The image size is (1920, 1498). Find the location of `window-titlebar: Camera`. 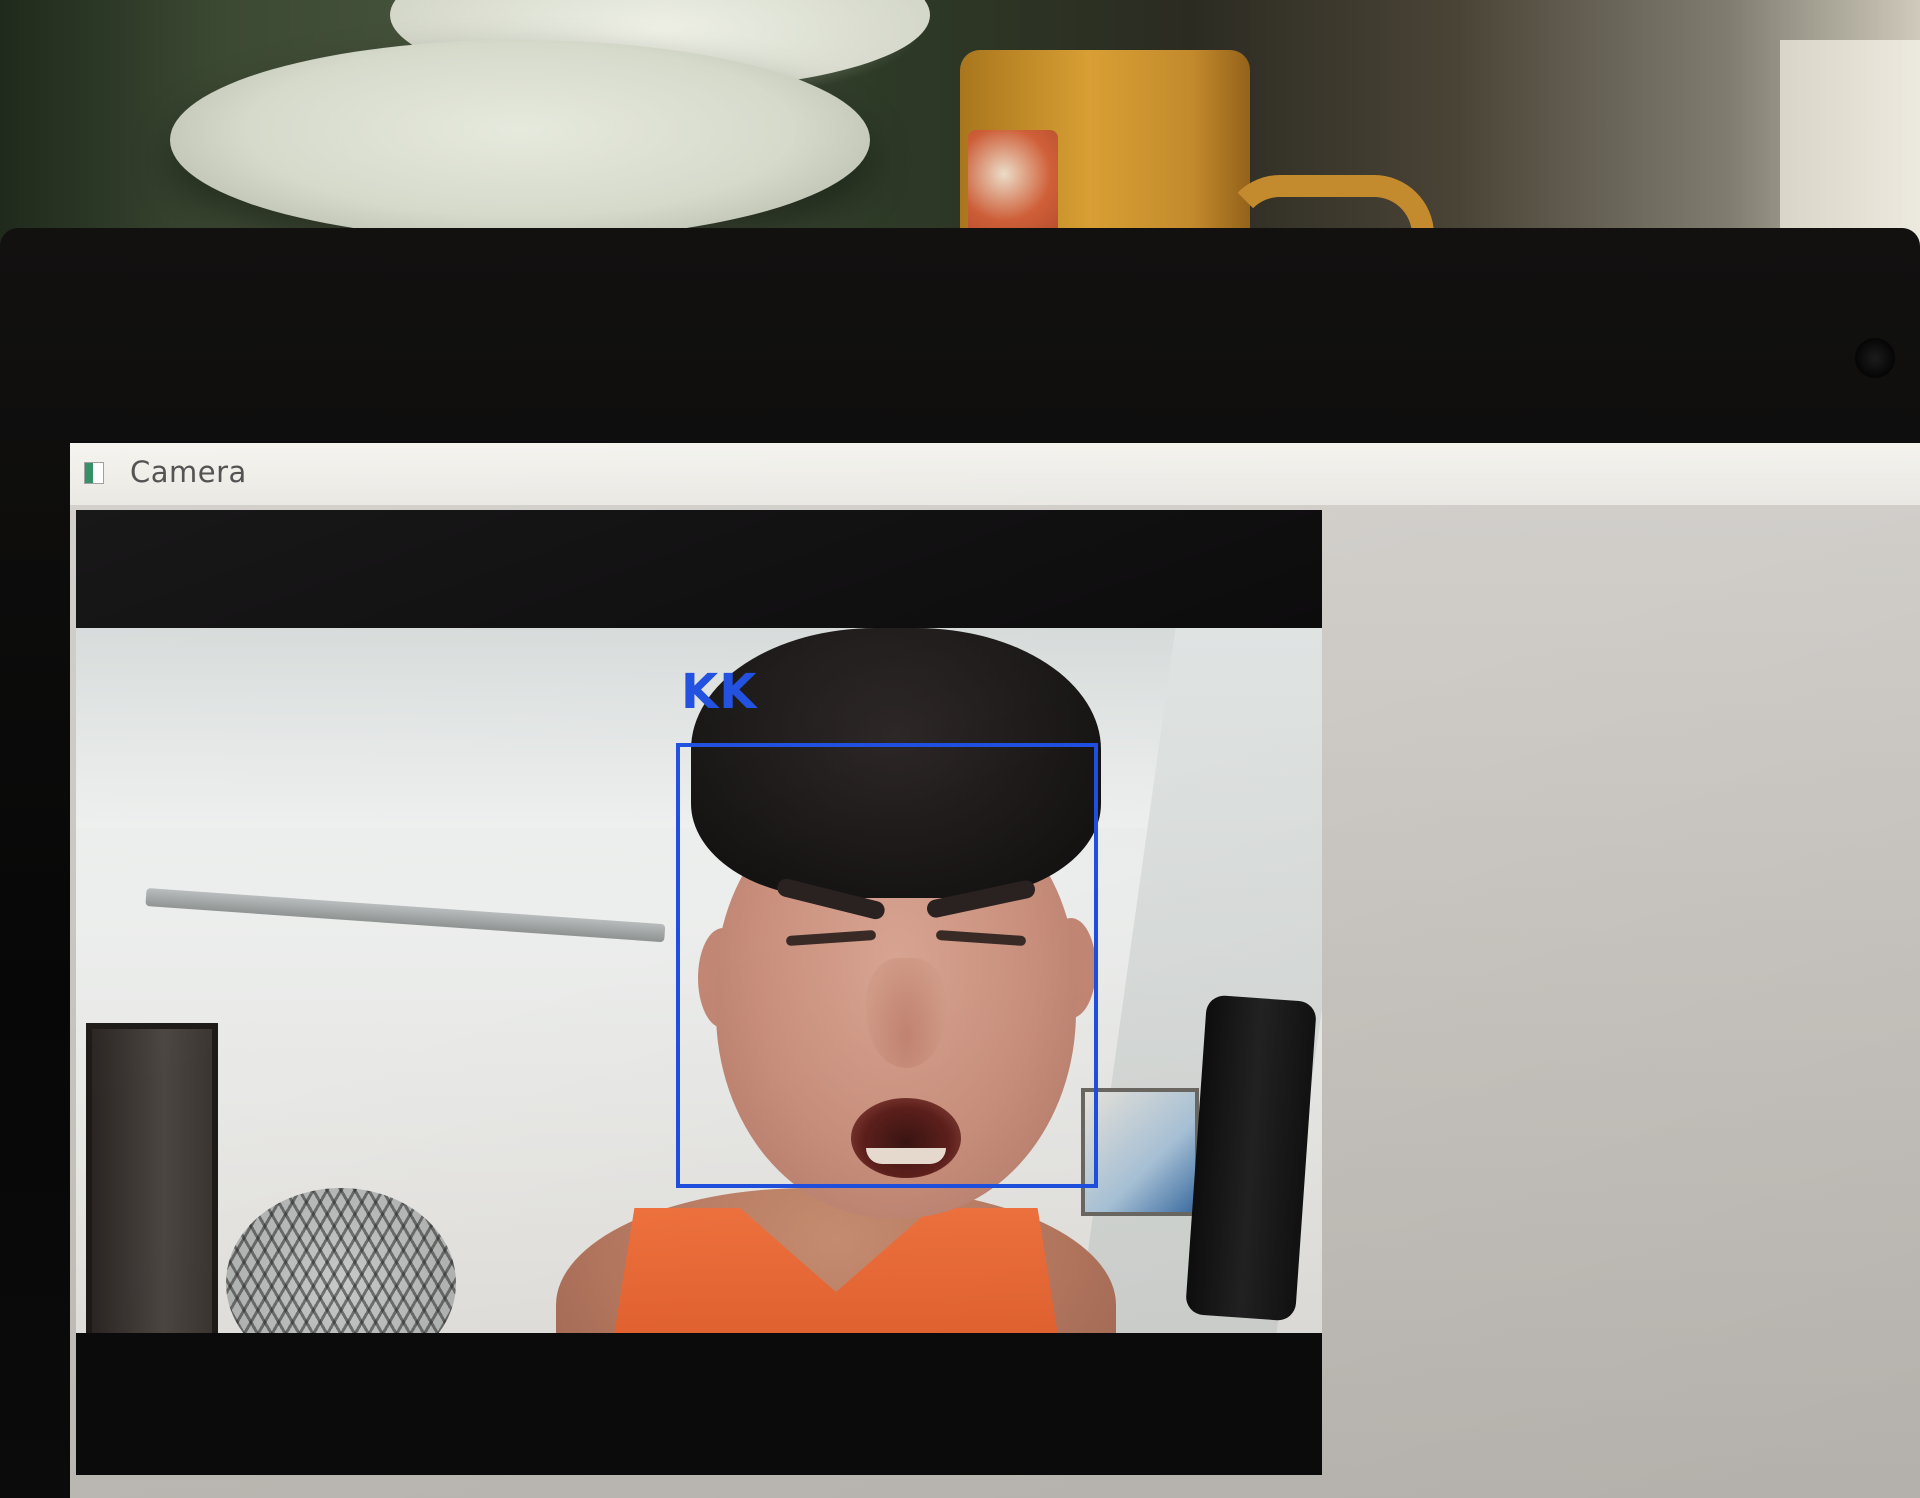

window-titlebar: Camera is located at coordinates (995, 474).